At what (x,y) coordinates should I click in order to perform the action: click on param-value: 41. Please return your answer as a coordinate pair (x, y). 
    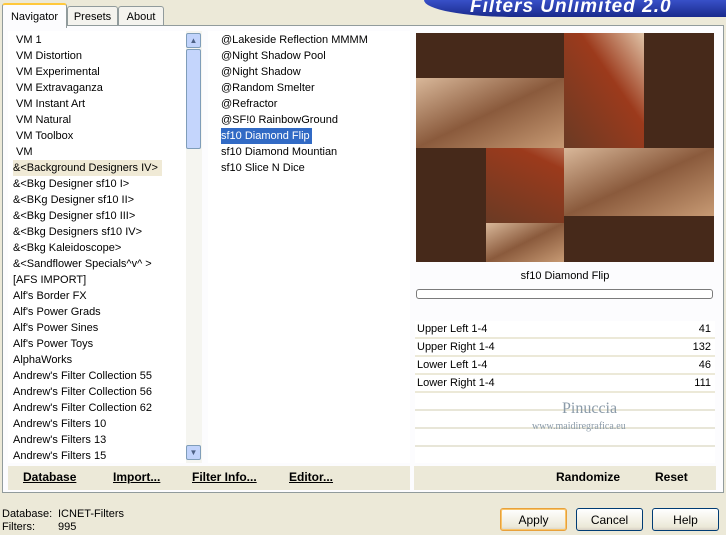
    Looking at the image, I should click on (704, 329).